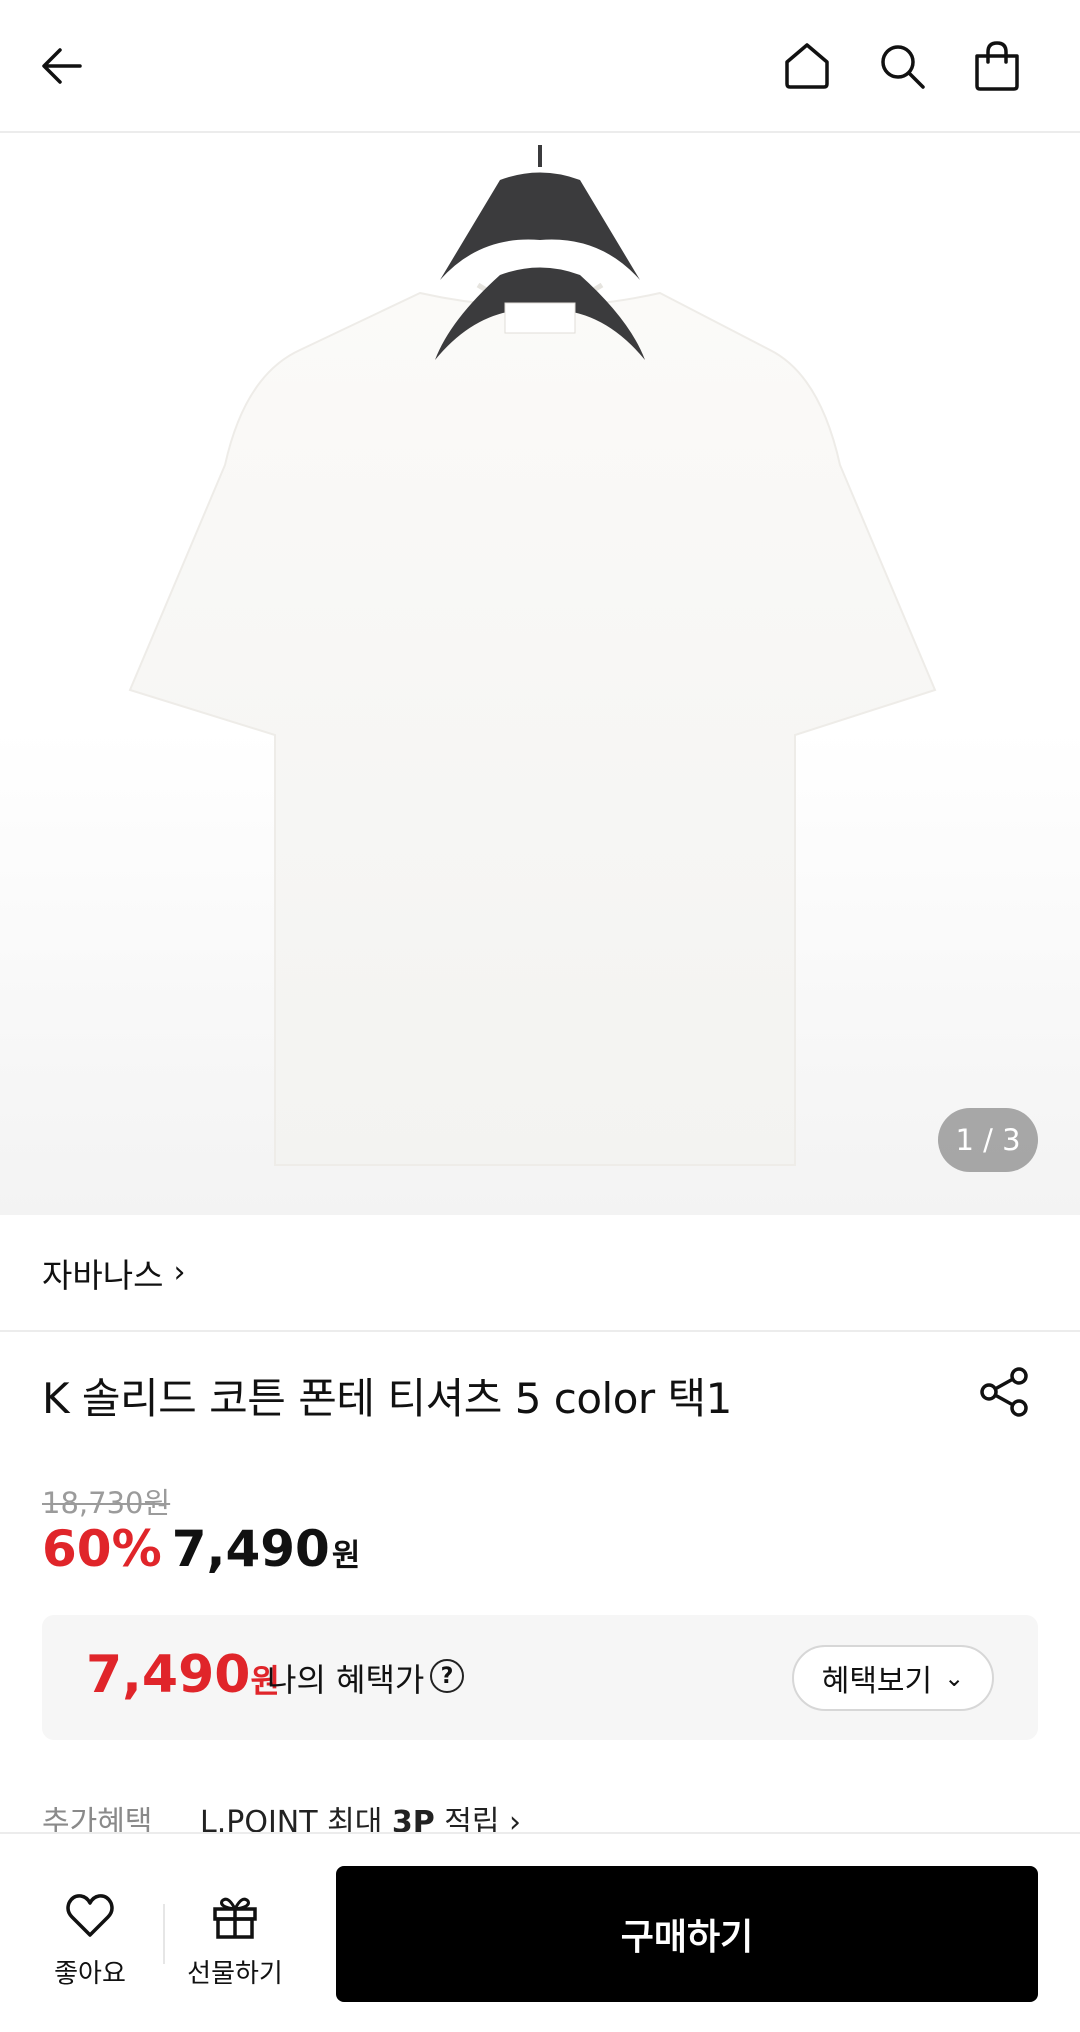  What do you see at coordinates (179, 1272) in the screenshot?
I see `chevron-right-icon: ›` at bounding box center [179, 1272].